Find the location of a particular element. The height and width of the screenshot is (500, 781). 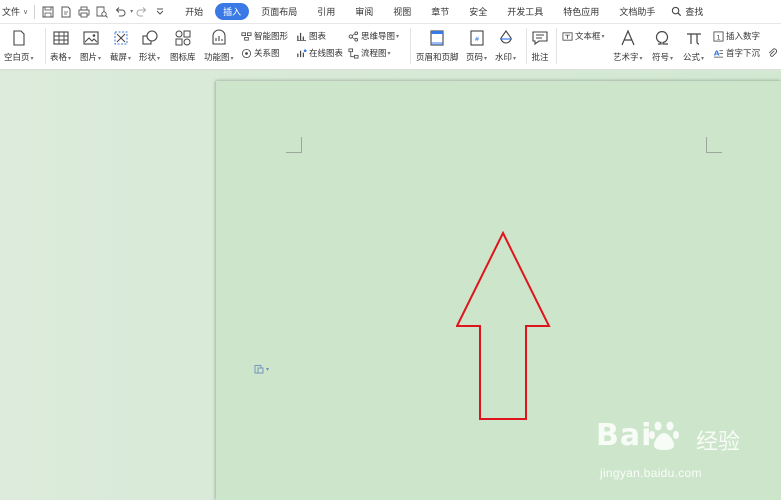

undo-icon is located at coordinates (120, 12).